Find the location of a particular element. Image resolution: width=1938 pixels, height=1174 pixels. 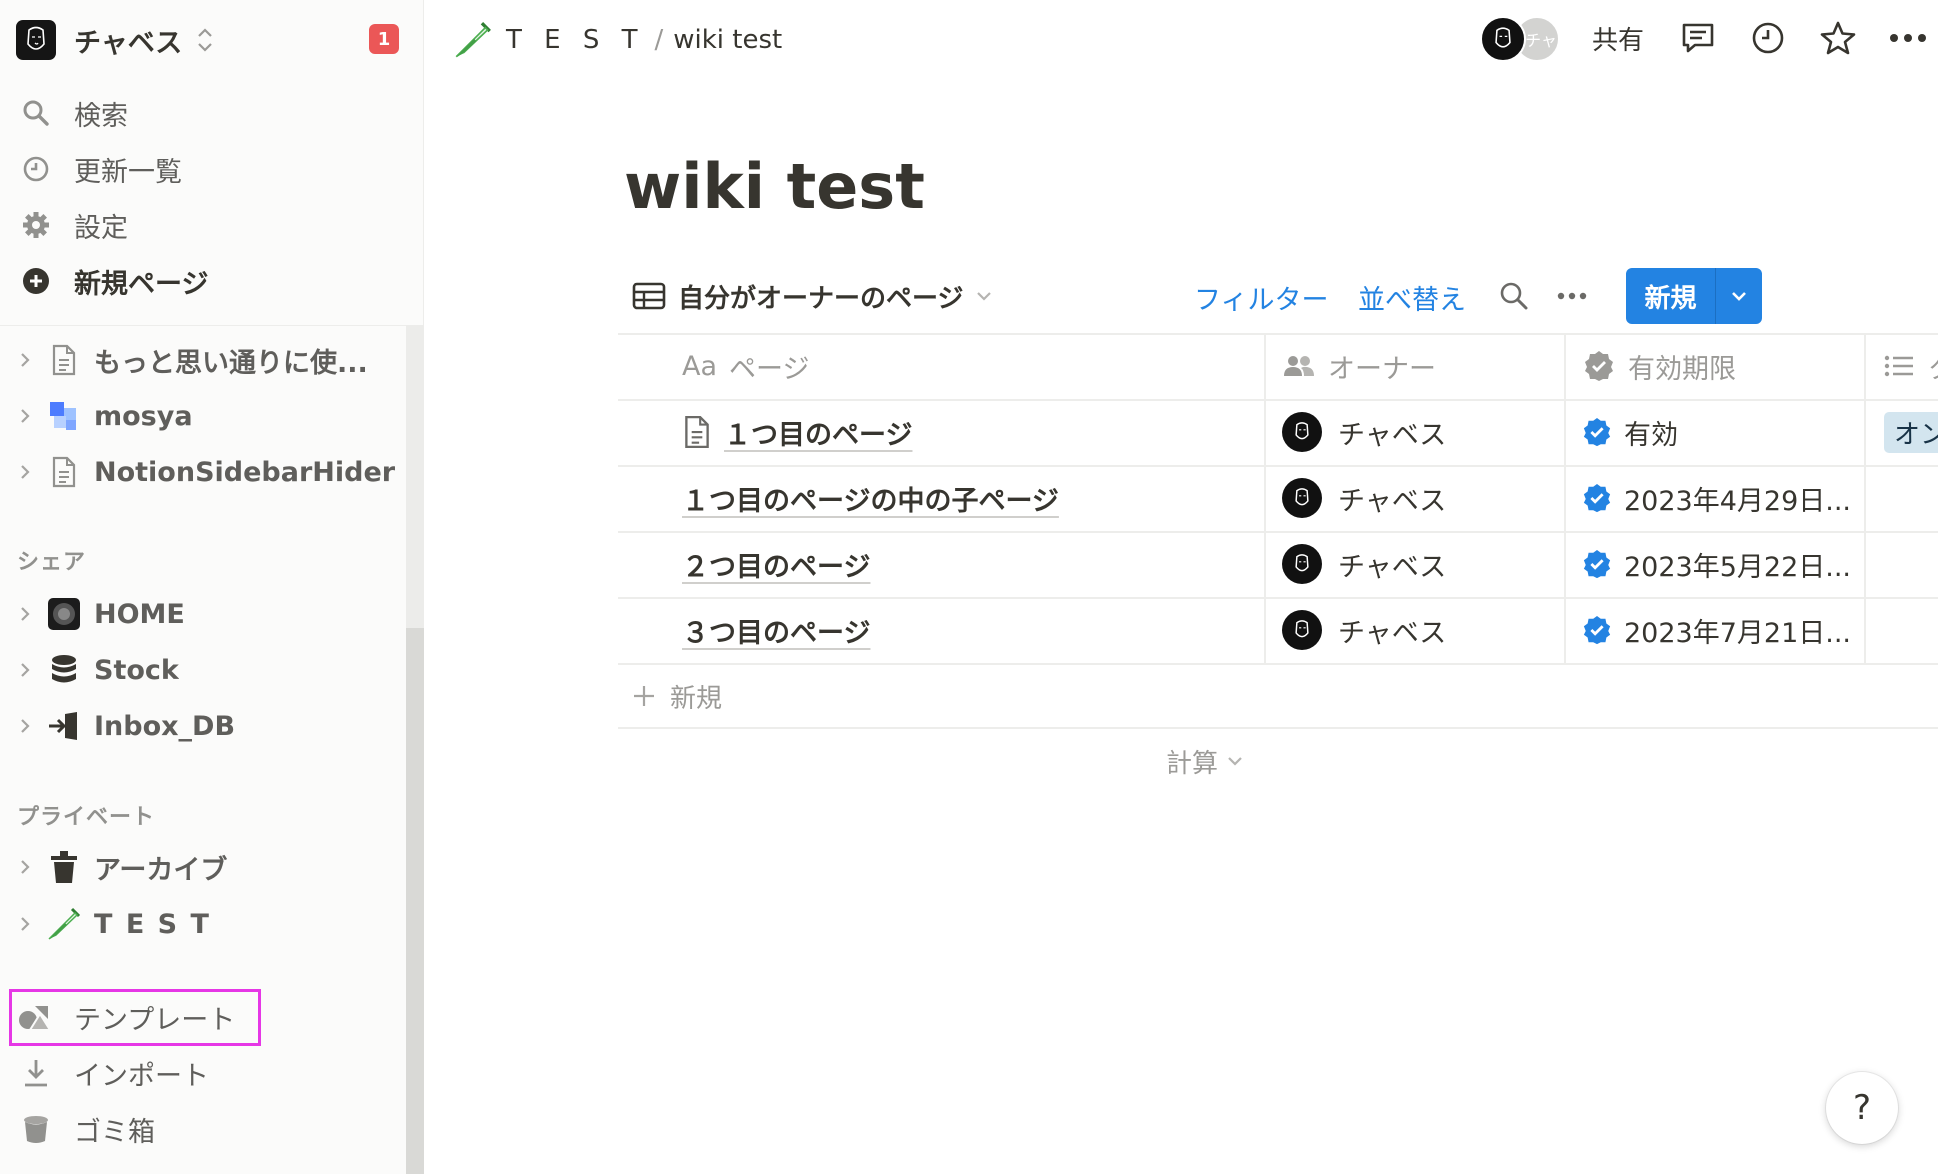

filter-button: フィルター is located at coordinates (1261, 297).